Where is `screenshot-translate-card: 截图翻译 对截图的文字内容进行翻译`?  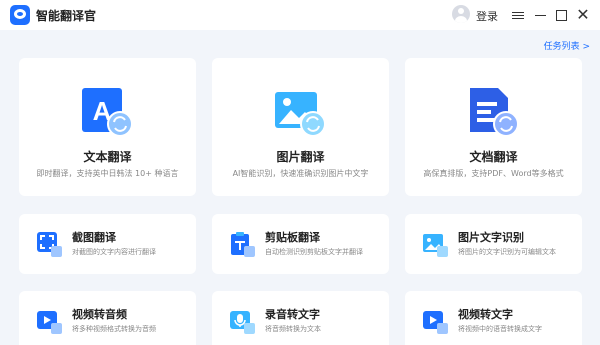 screenshot-translate-card: 截图翻译 对截图的文字内容进行翻译 is located at coordinates (107, 244).